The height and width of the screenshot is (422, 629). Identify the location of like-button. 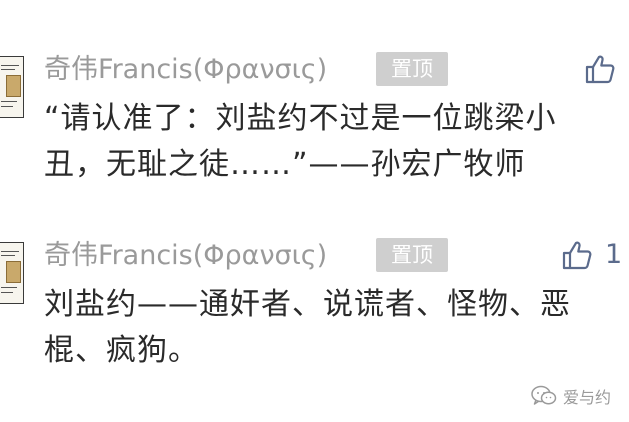
(606, 69).